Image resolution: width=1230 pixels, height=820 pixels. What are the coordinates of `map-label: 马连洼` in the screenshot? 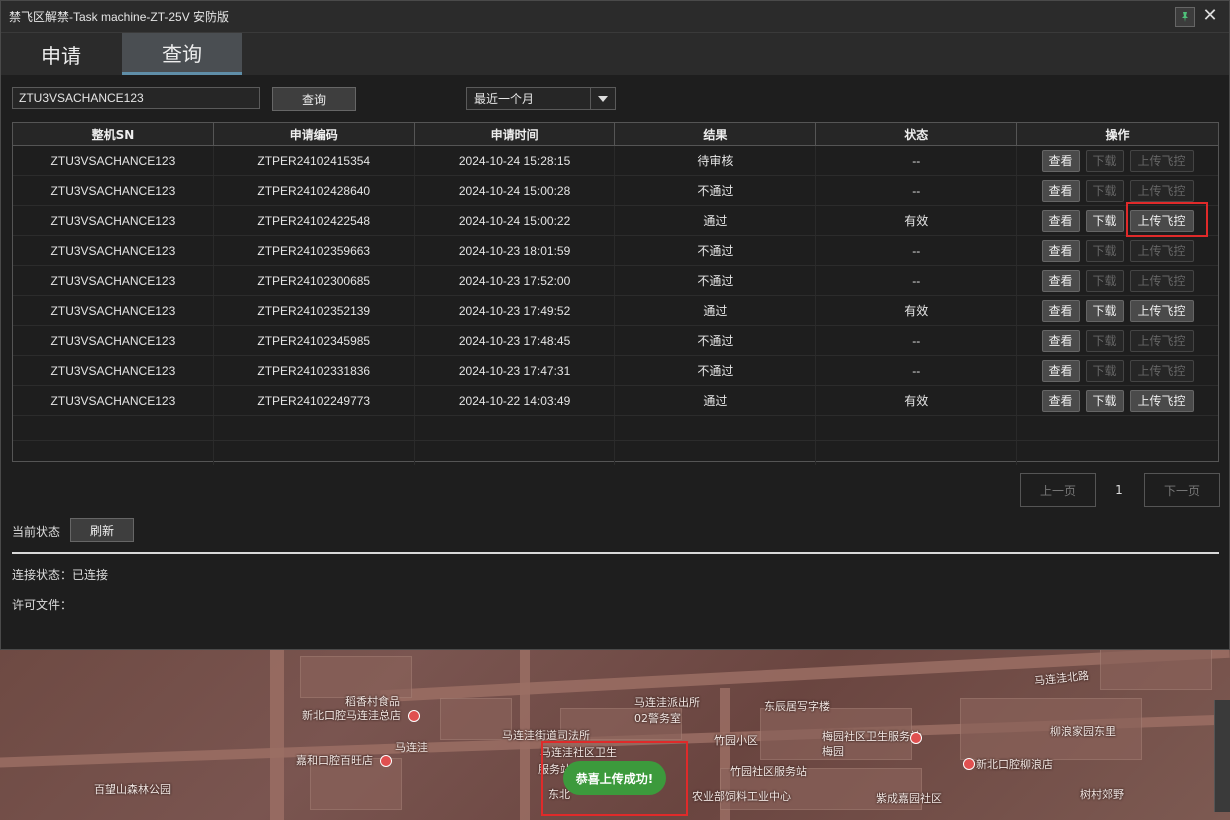 It's located at (411, 747).